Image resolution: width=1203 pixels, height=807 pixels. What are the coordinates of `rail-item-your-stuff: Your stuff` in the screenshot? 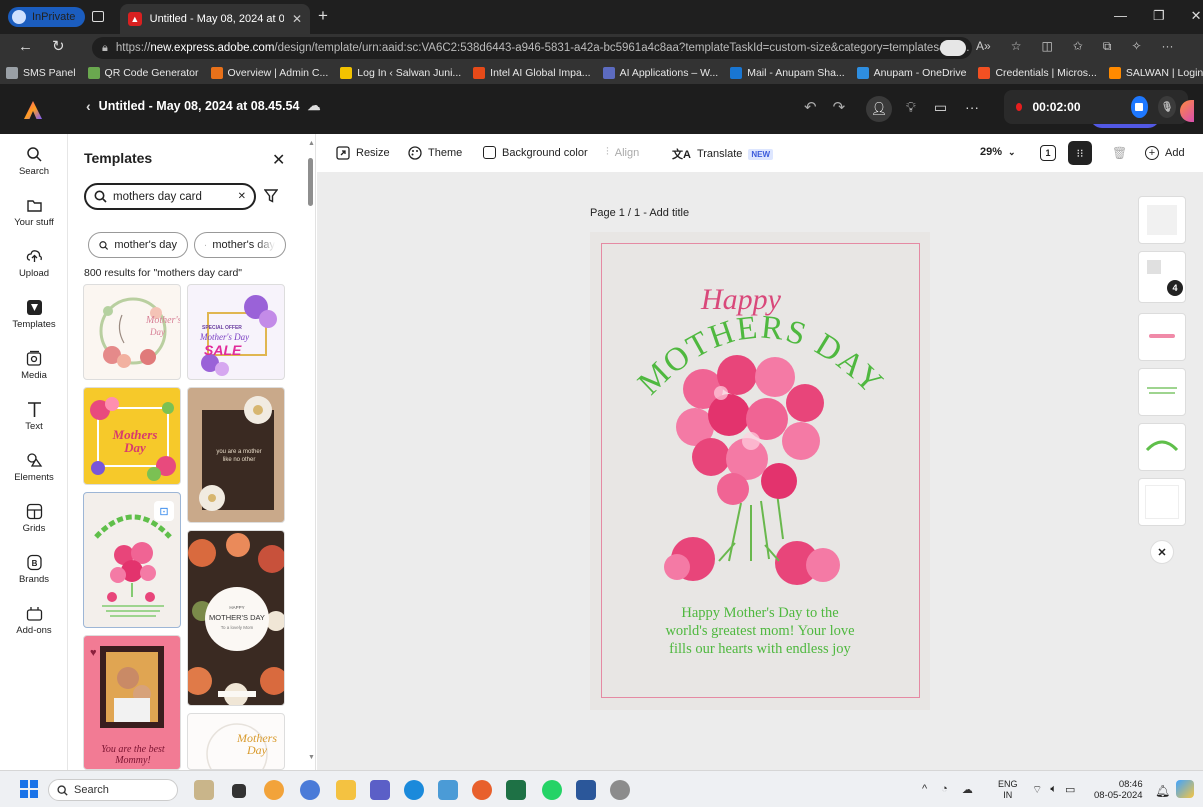 It's located at (34, 212).